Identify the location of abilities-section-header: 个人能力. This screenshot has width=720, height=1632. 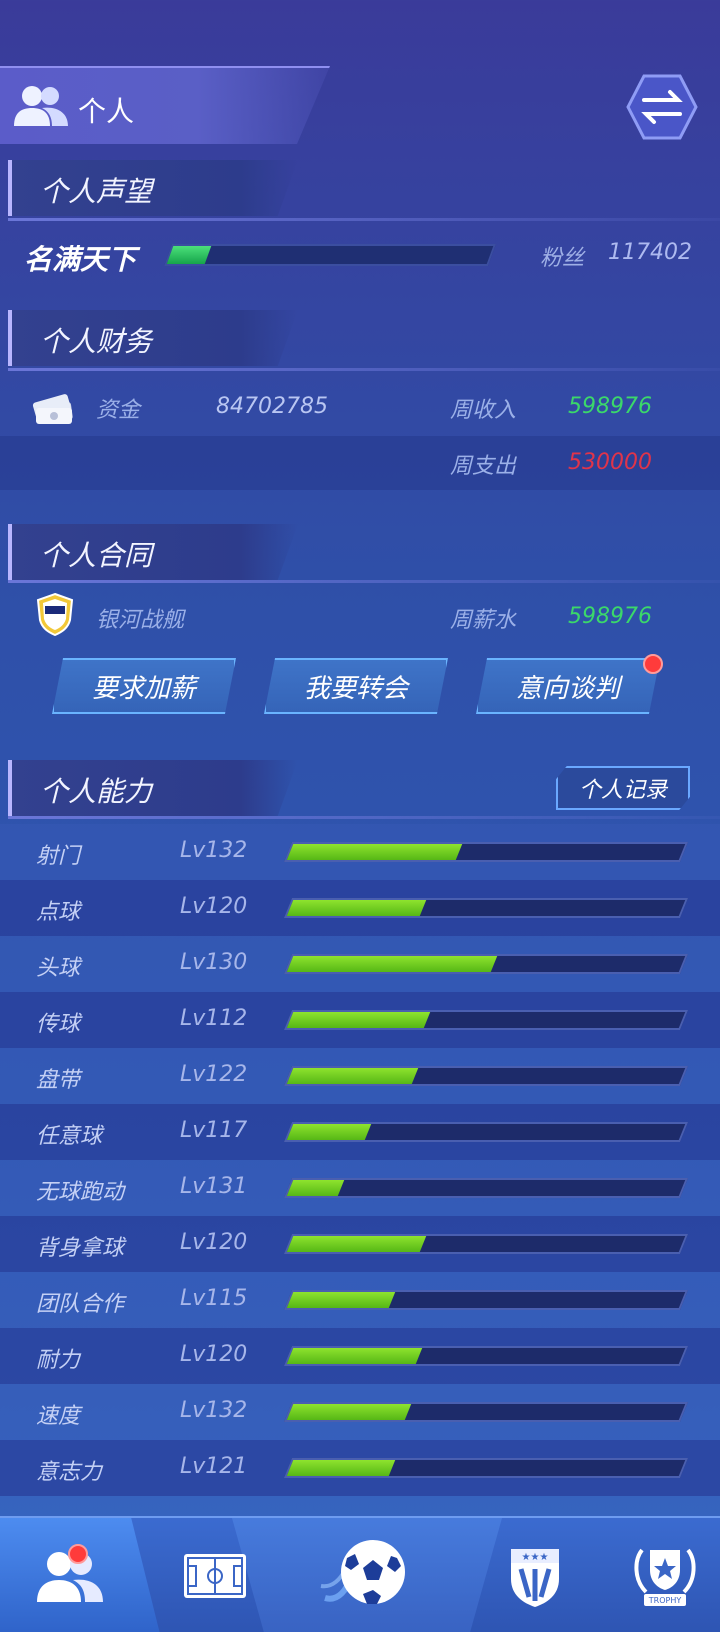
(153, 788).